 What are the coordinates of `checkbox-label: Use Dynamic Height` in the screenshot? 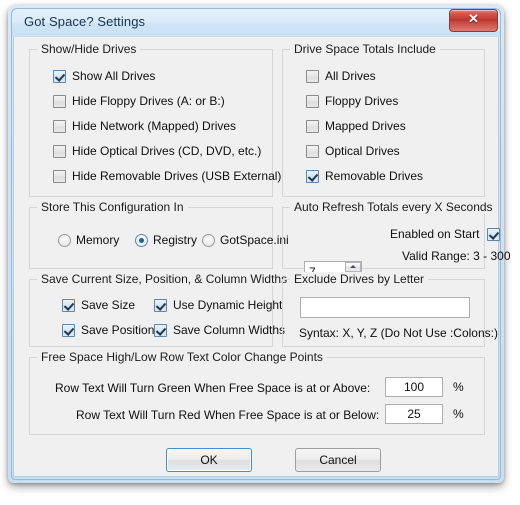 It's located at (228, 305).